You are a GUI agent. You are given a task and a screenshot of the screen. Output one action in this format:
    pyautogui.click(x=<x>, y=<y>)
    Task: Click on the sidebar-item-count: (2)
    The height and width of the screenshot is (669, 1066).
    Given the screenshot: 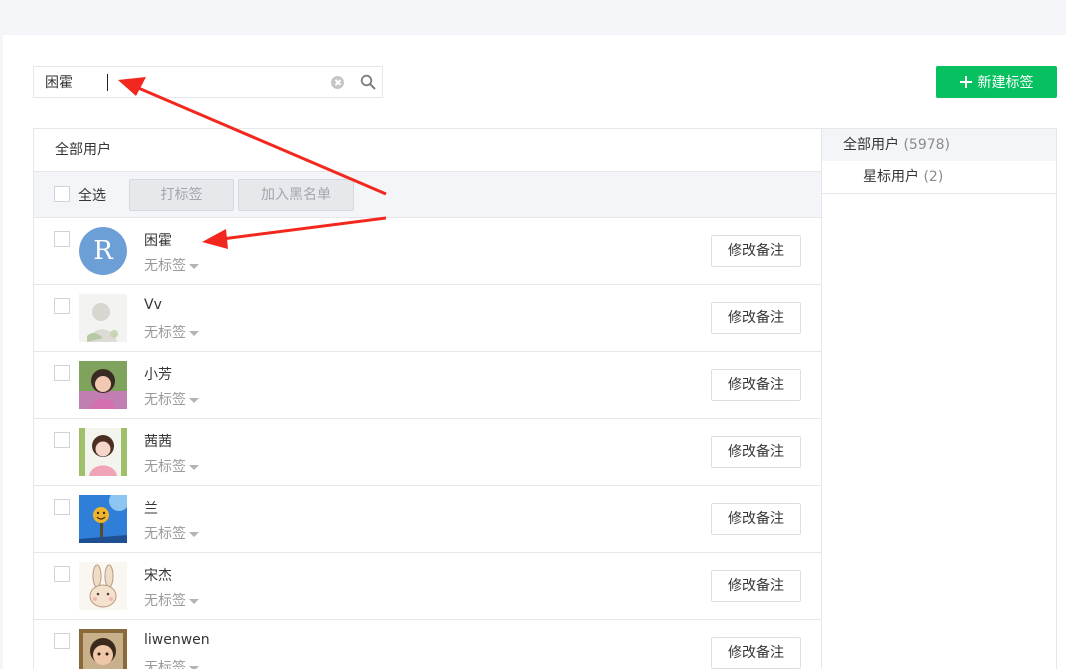 What is the action you would take?
    pyautogui.click(x=933, y=177)
    